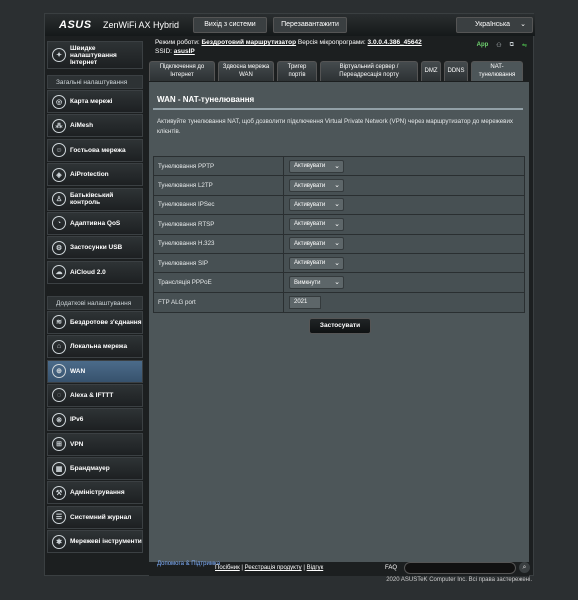  What do you see at coordinates (338, 109) in the screenshot?
I see `divider` at bounding box center [338, 109].